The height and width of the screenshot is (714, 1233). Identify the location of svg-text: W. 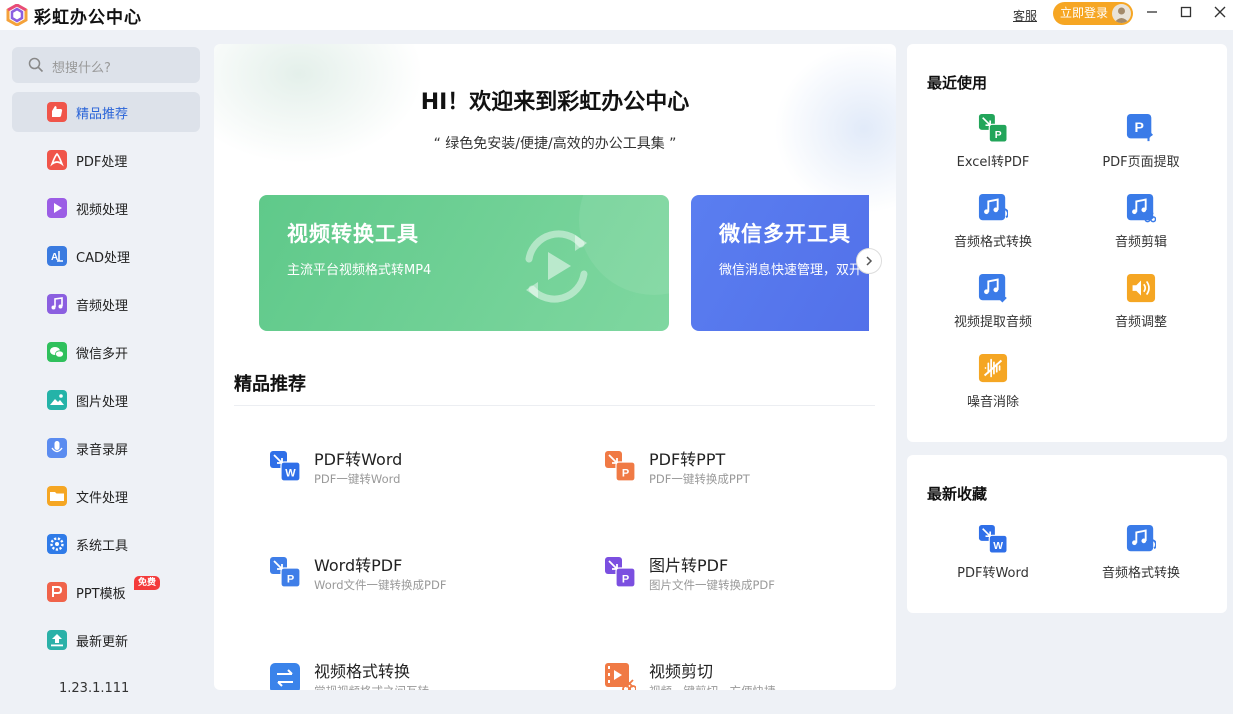
(290, 474).